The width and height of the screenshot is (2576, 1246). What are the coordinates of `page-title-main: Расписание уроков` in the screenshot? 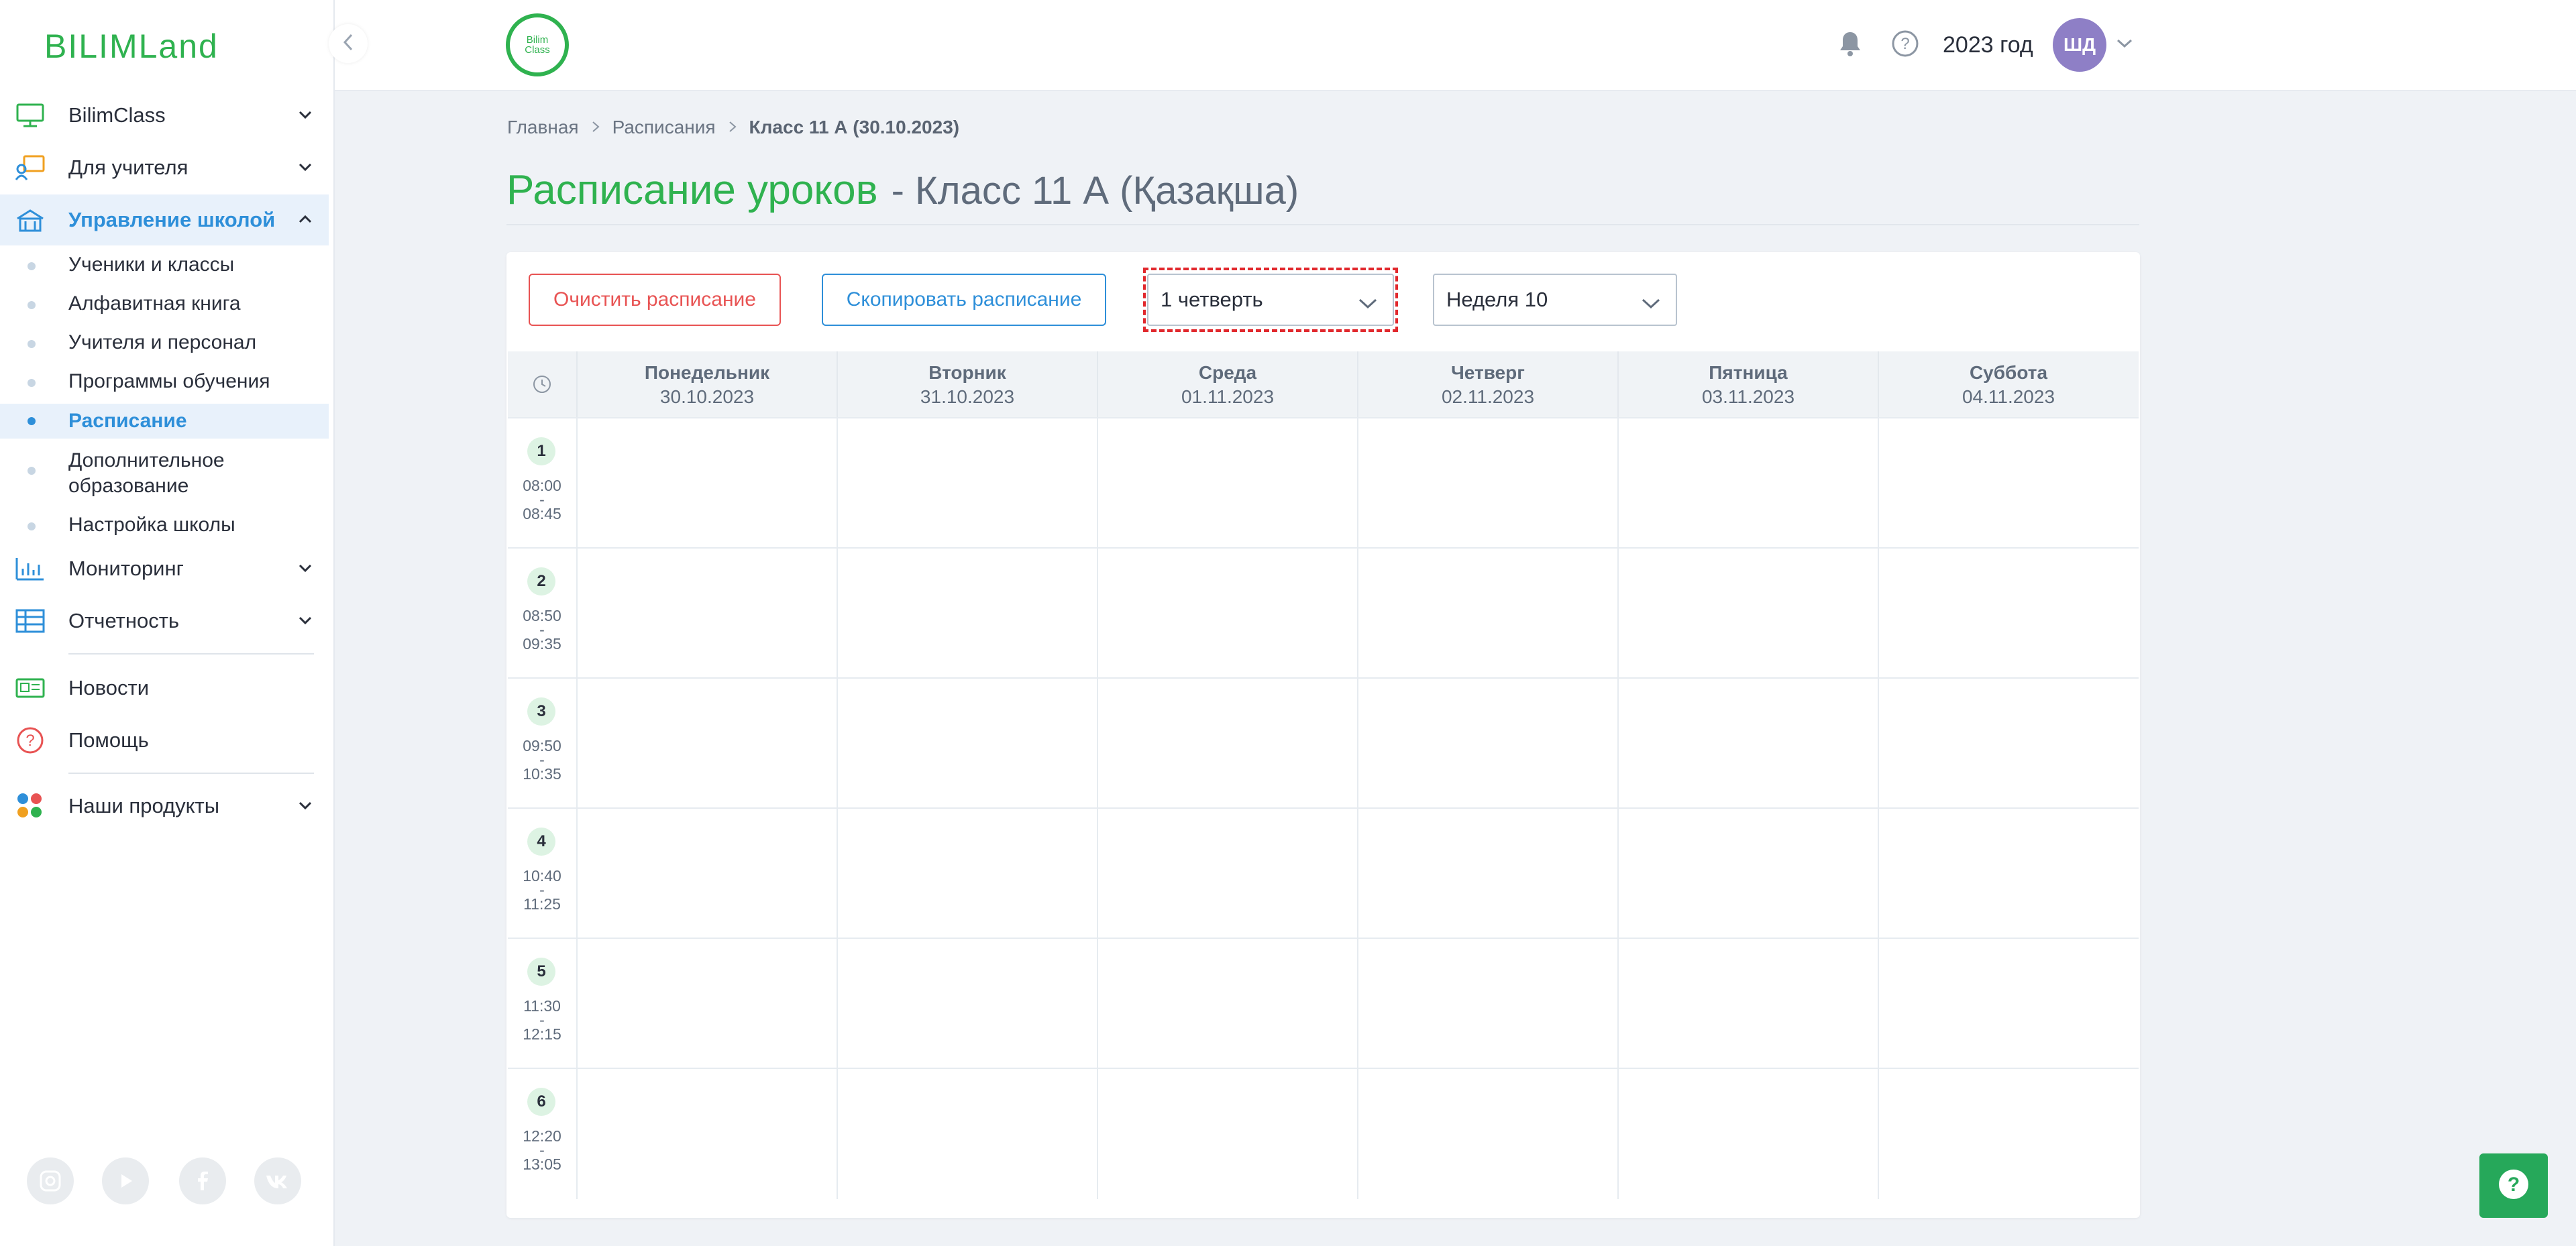 It's located at (692, 190).